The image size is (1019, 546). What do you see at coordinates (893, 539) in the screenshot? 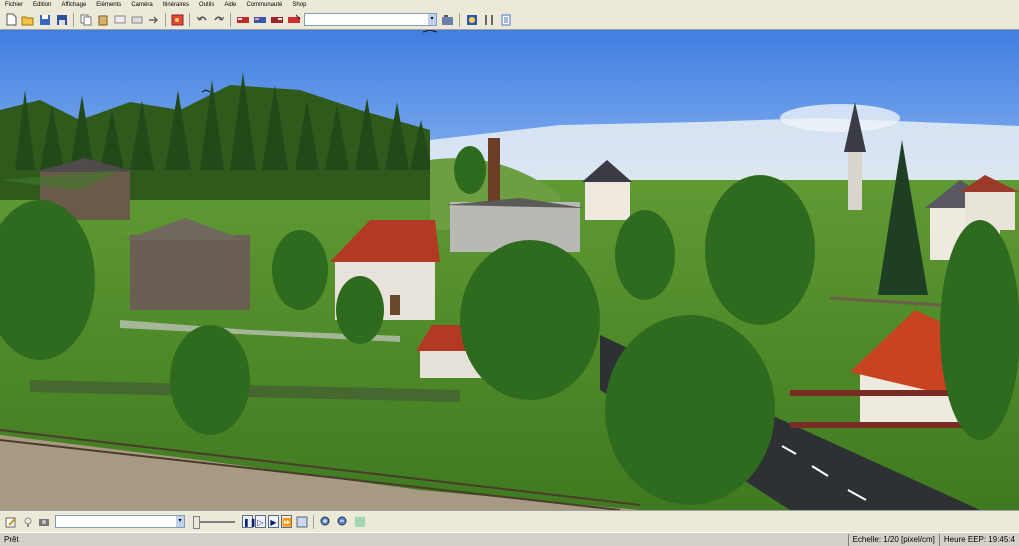
I see `status-scale: Echelle: 1/20 [pixel/cm]` at bounding box center [893, 539].